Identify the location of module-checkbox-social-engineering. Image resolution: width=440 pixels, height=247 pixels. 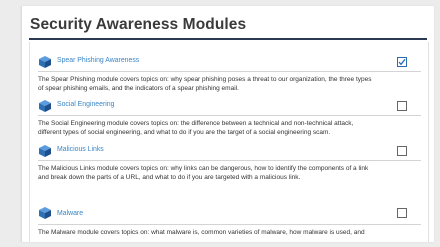
(402, 106).